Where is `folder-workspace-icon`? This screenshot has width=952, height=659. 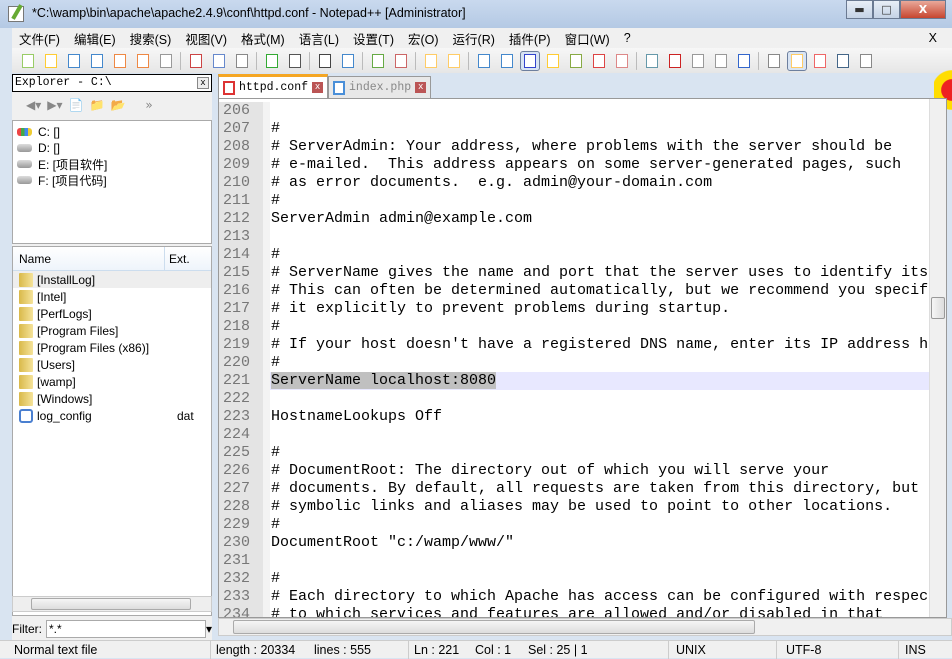
folder-workspace-icon is located at coordinates (622, 61).